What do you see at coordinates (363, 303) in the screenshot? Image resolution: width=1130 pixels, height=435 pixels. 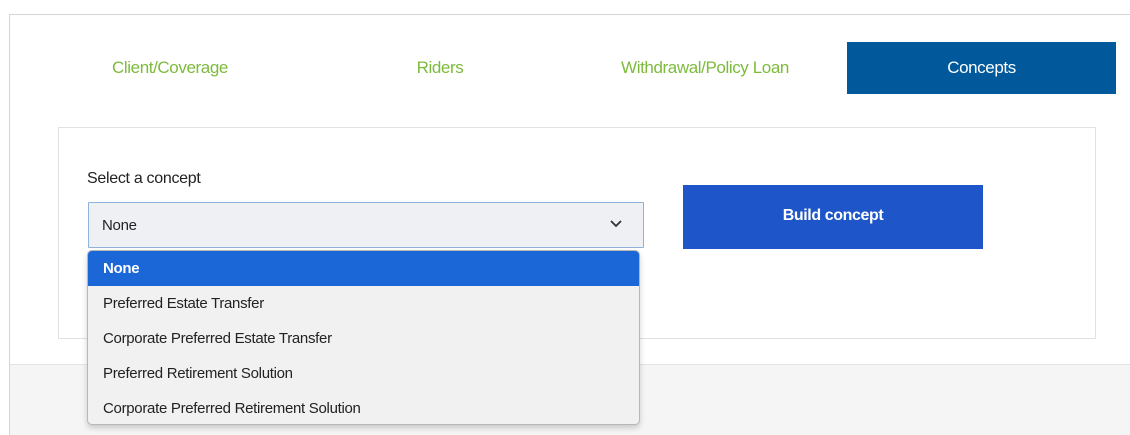 I see `option-preferred-estate-transfer: Preferred Estate Transfer` at bounding box center [363, 303].